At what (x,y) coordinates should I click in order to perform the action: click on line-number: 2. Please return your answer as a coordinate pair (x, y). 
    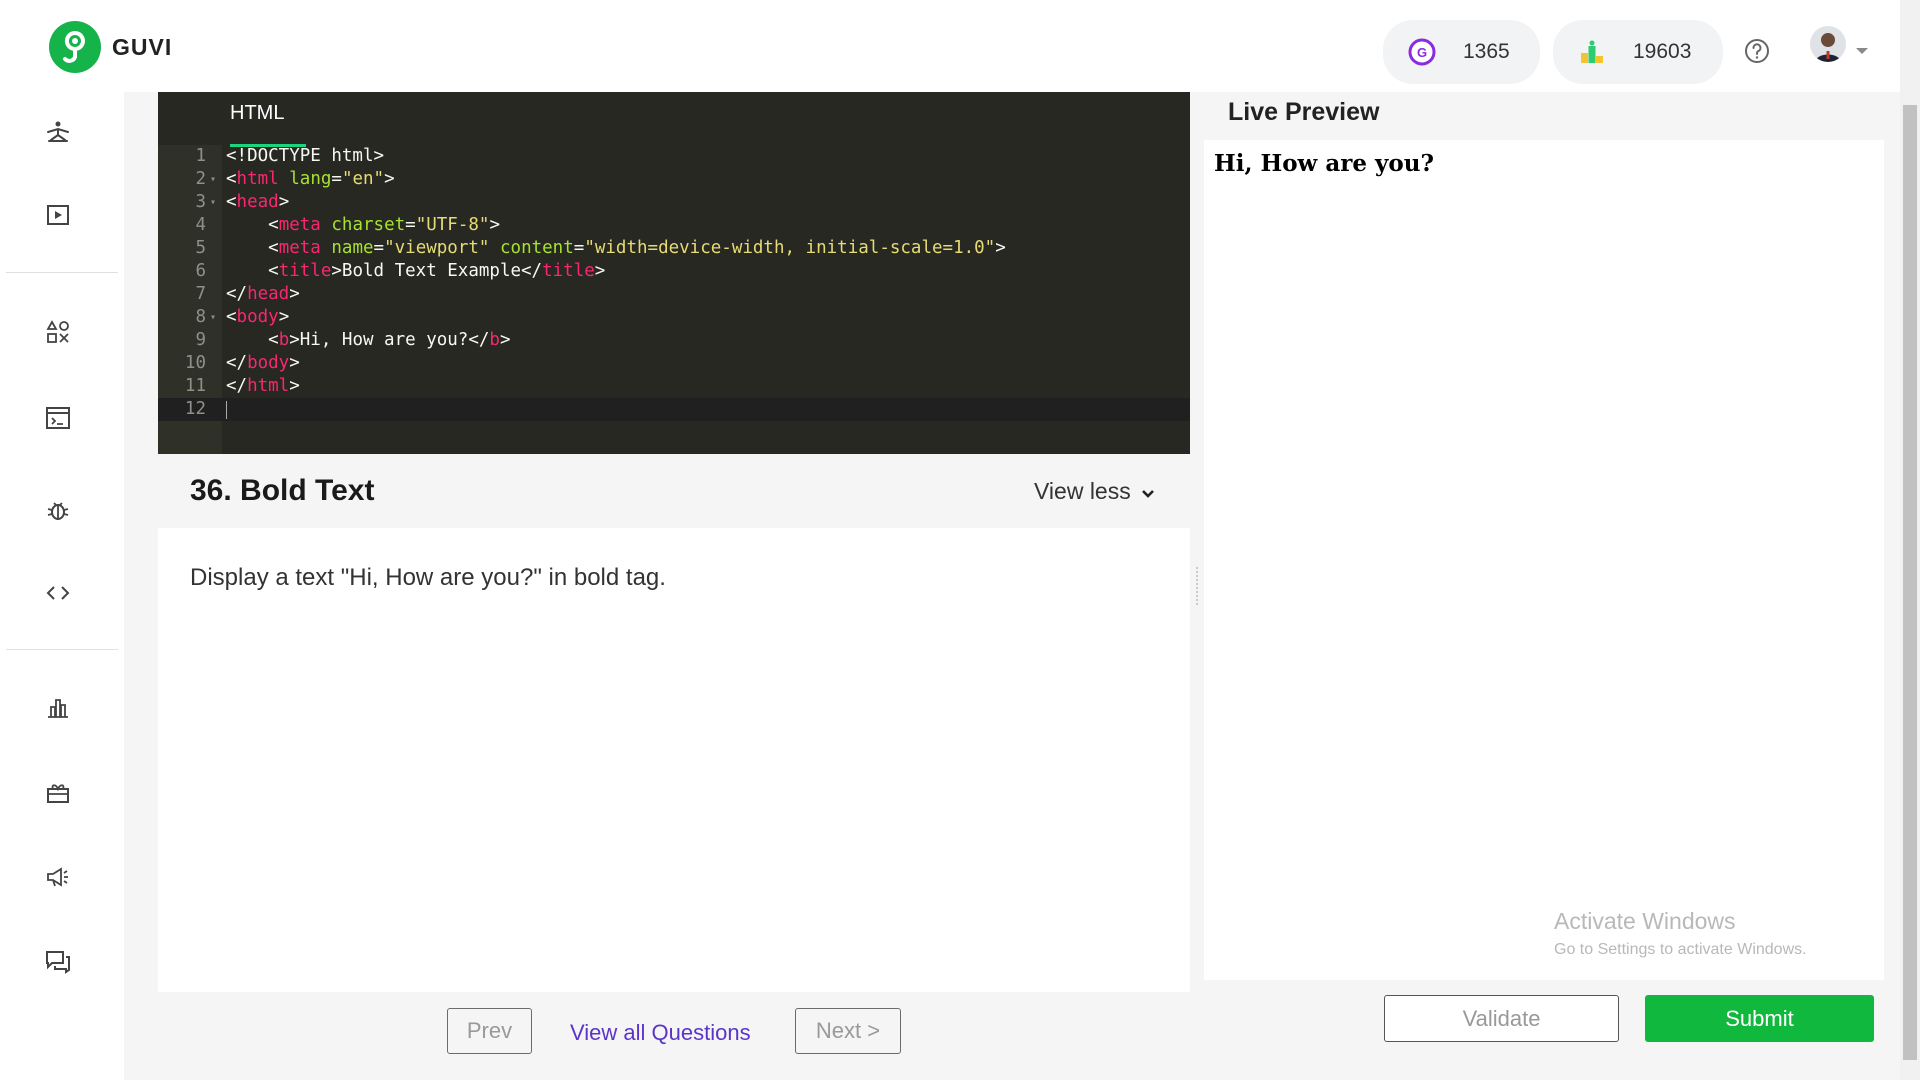
    Looking at the image, I should click on (200, 179).